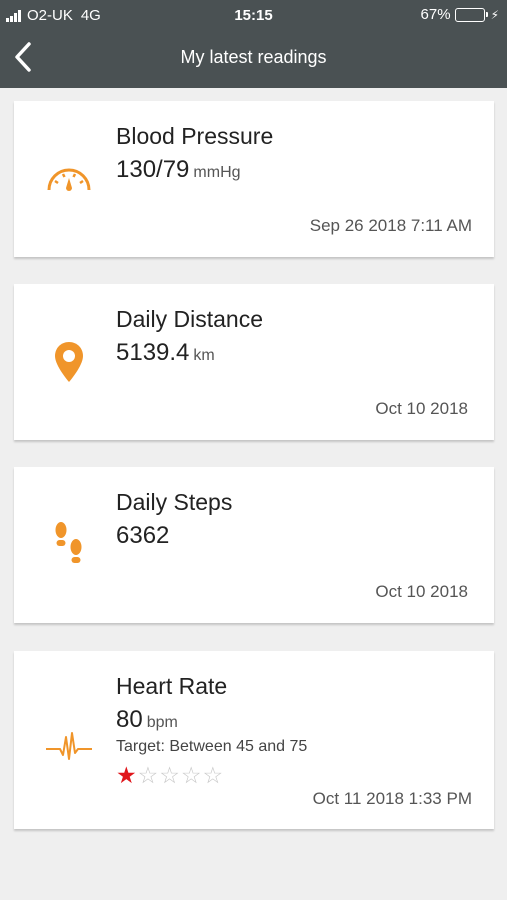 The height and width of the screenshot is (900, 507). What do you see at coordinates (390, 225) in the screenshot?
I see `reading-date: Sep 26 2018 7:11 AM` at bounding box center [390, 225].